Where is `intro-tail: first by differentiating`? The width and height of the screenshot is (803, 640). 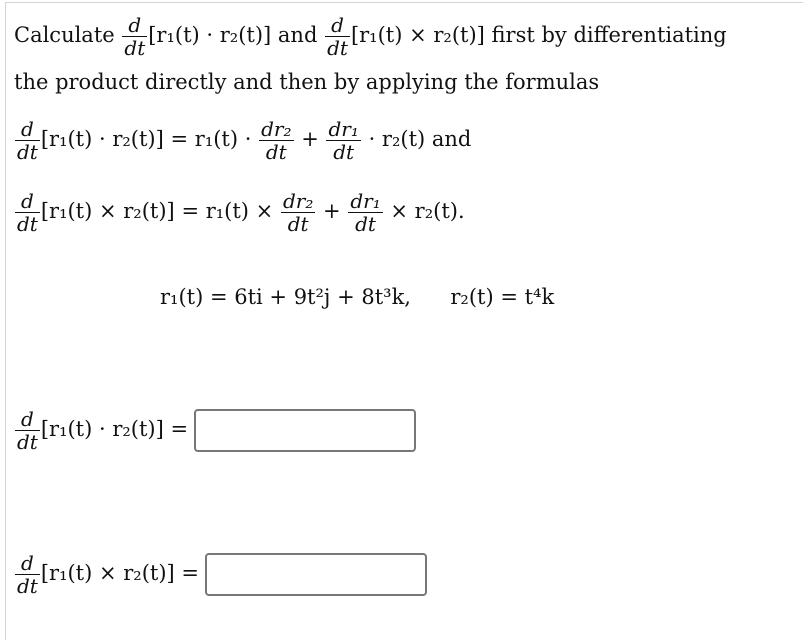
intro-tail: first by differentiating is located at coordinates (609, 35).